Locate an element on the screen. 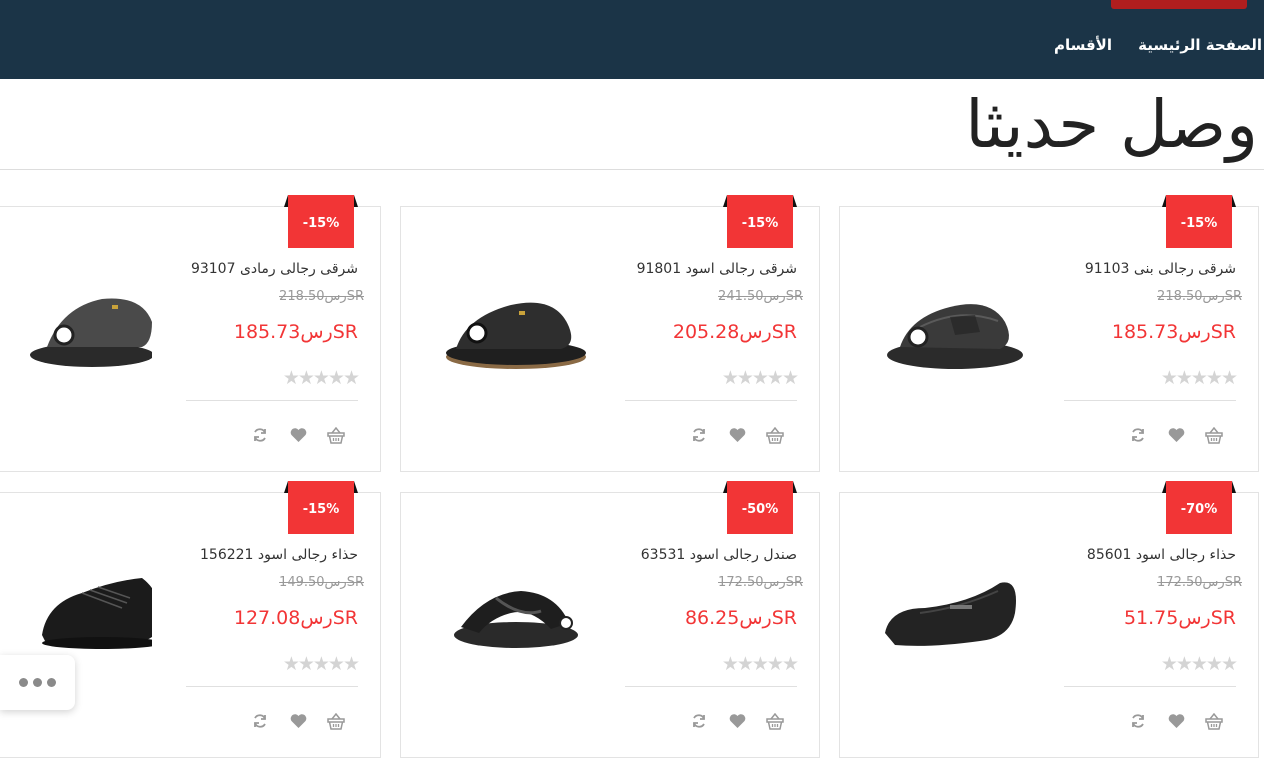 This screenshot has width=1264, height=758. site-header: الصفحة الرئيسية الأقسام is located at coordinates (632, 39).